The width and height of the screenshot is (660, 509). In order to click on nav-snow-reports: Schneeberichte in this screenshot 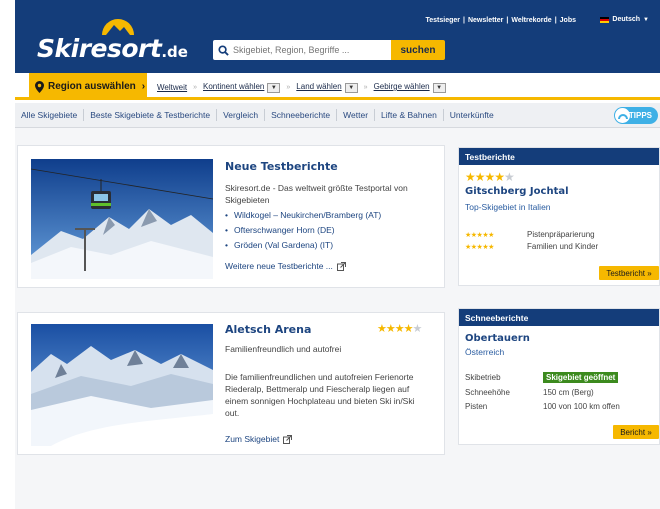, I will do `click(301, 115)`.